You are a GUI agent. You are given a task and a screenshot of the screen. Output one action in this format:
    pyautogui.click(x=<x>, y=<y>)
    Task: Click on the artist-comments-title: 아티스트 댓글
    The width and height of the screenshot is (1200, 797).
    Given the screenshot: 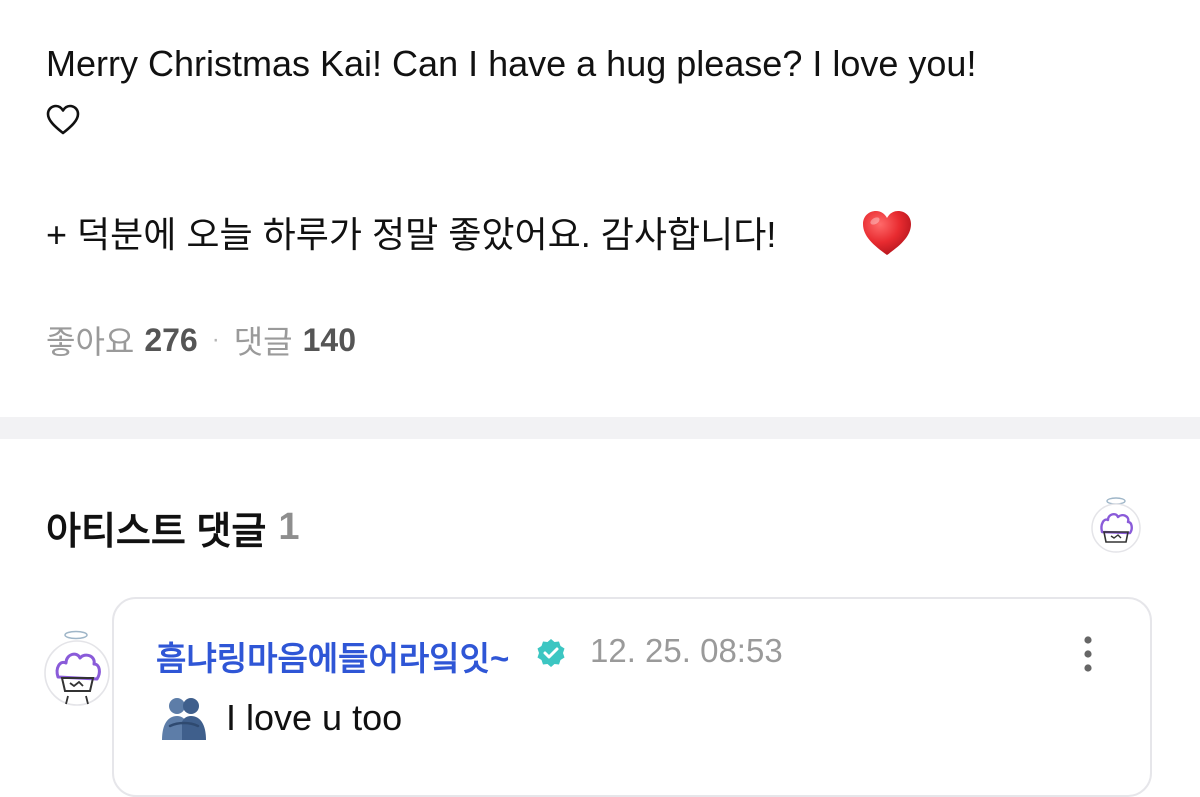 What is the action you would take?
    pyautogui.click(x=156, y=532)
    